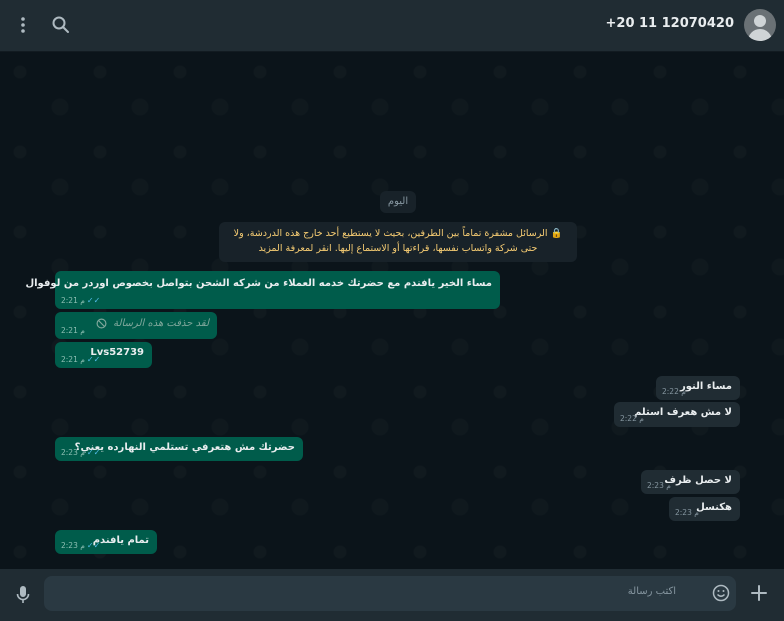 The width and height of the screenshot is (784, 621). I want to click on composer-bar: اكتب رسالة, so click(392, 595).